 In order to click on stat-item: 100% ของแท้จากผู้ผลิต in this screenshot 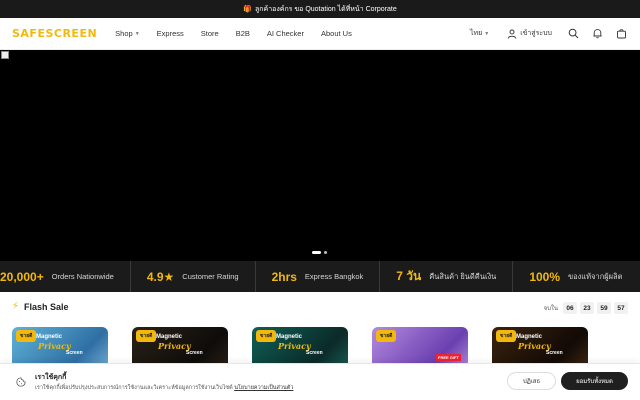, I will do `click(583, 277)`.